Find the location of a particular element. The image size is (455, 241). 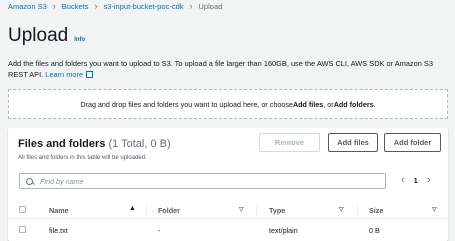

column-type: Type is located at coordinates (277, 210).